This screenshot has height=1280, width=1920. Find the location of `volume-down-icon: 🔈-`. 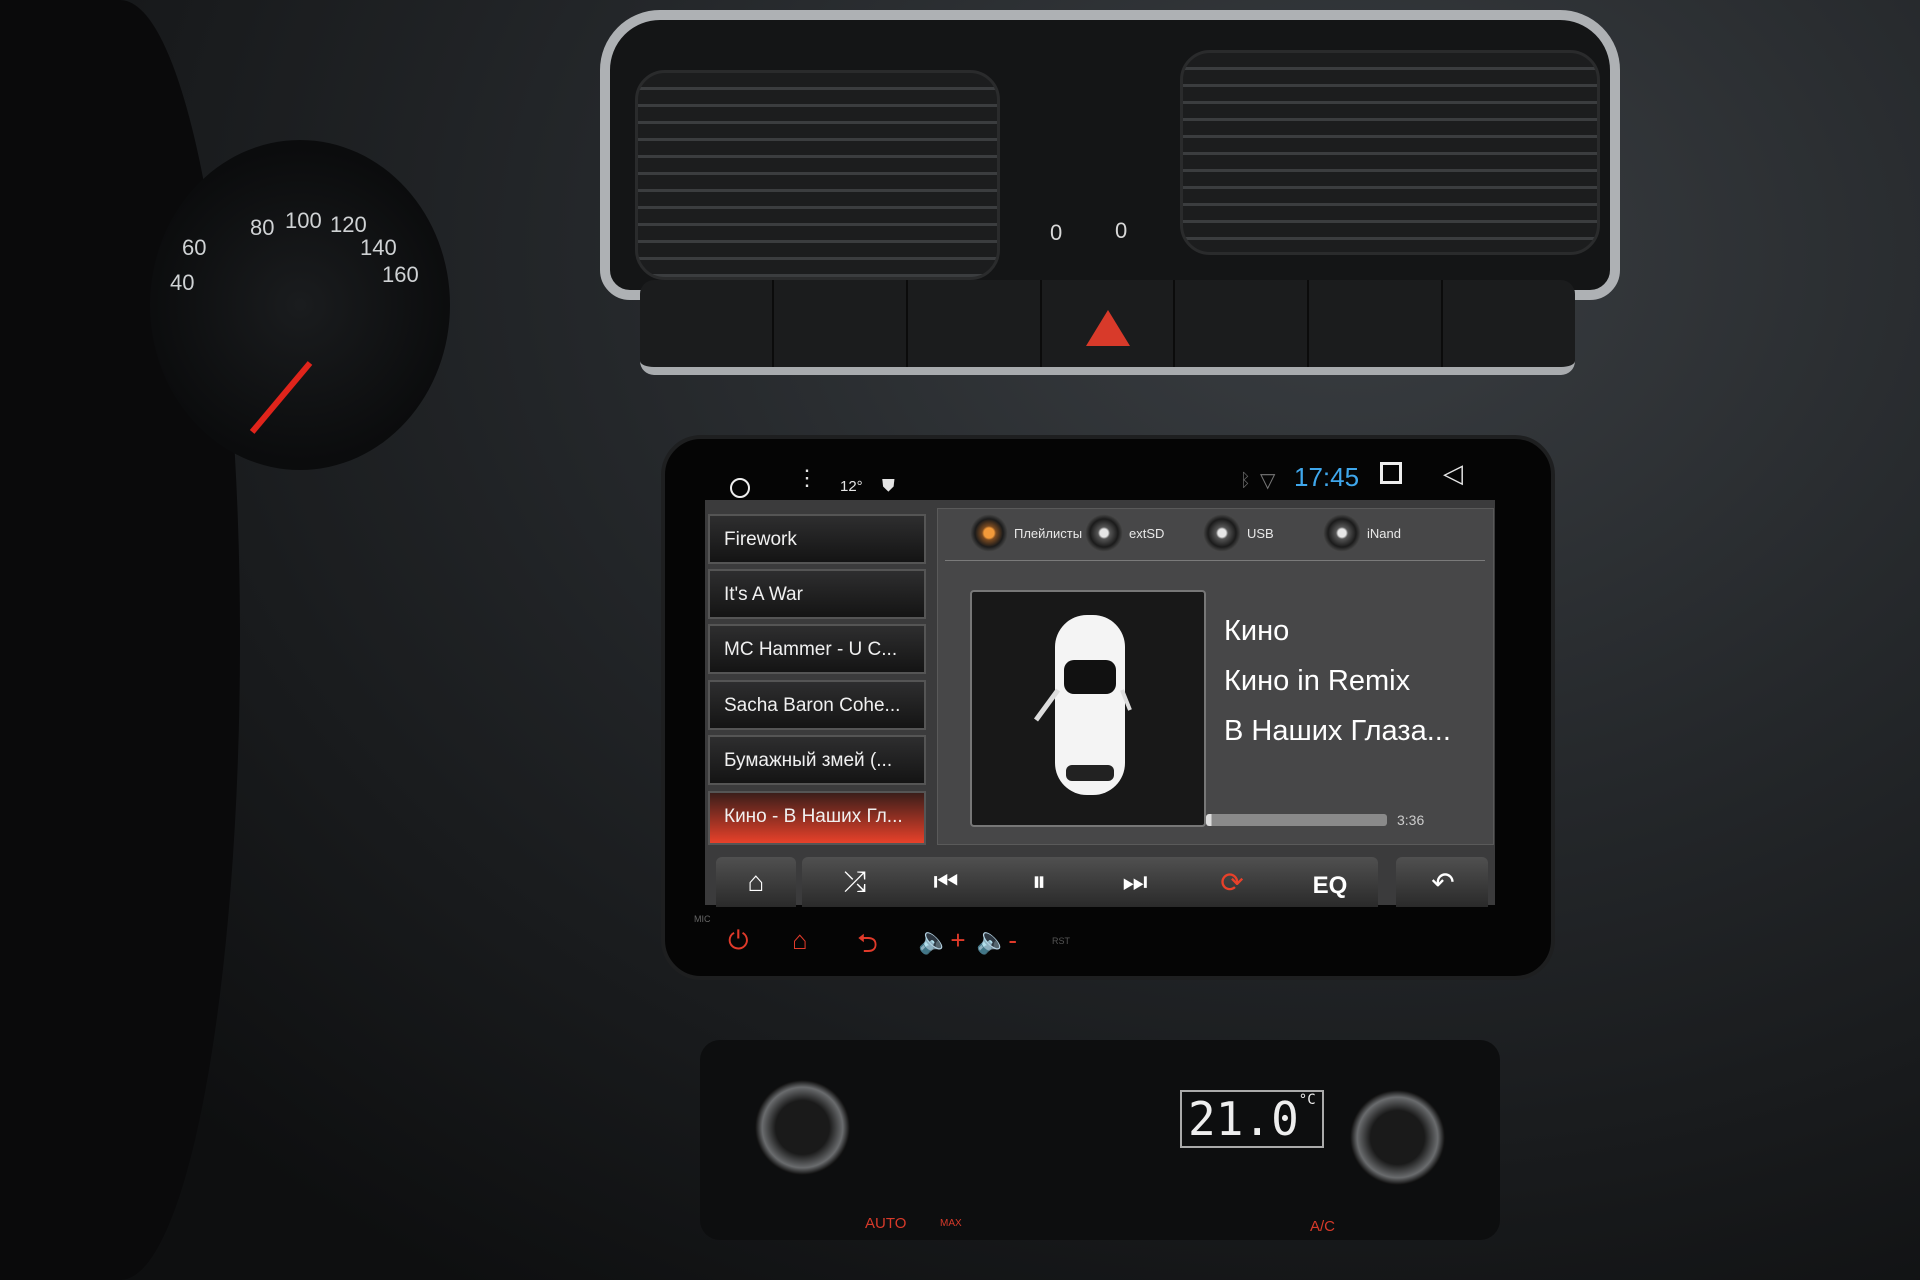

volume-down-icon: 🔈- is located at coordinates (996, 940).